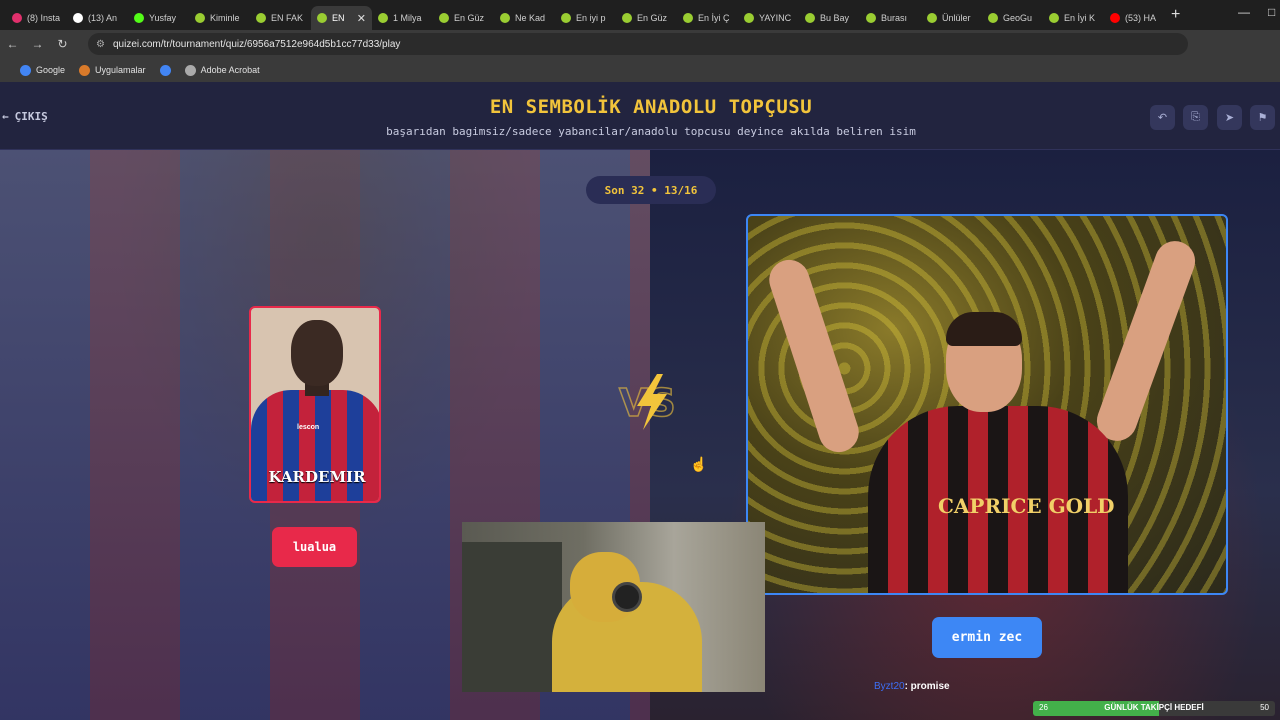  I want to click on browser-tab: Burası, so click(890, 18).